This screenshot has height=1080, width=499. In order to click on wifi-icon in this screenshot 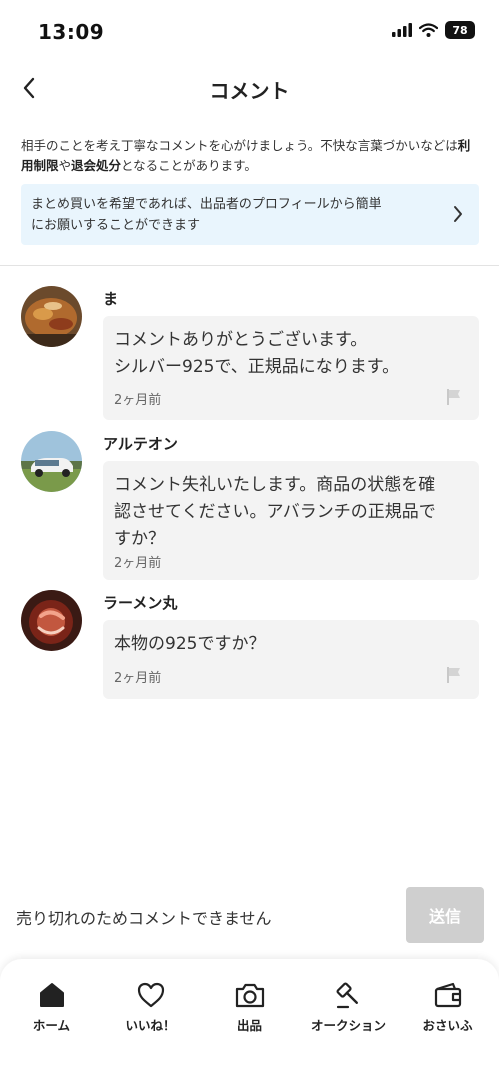, I will do `click(428, 30)`.